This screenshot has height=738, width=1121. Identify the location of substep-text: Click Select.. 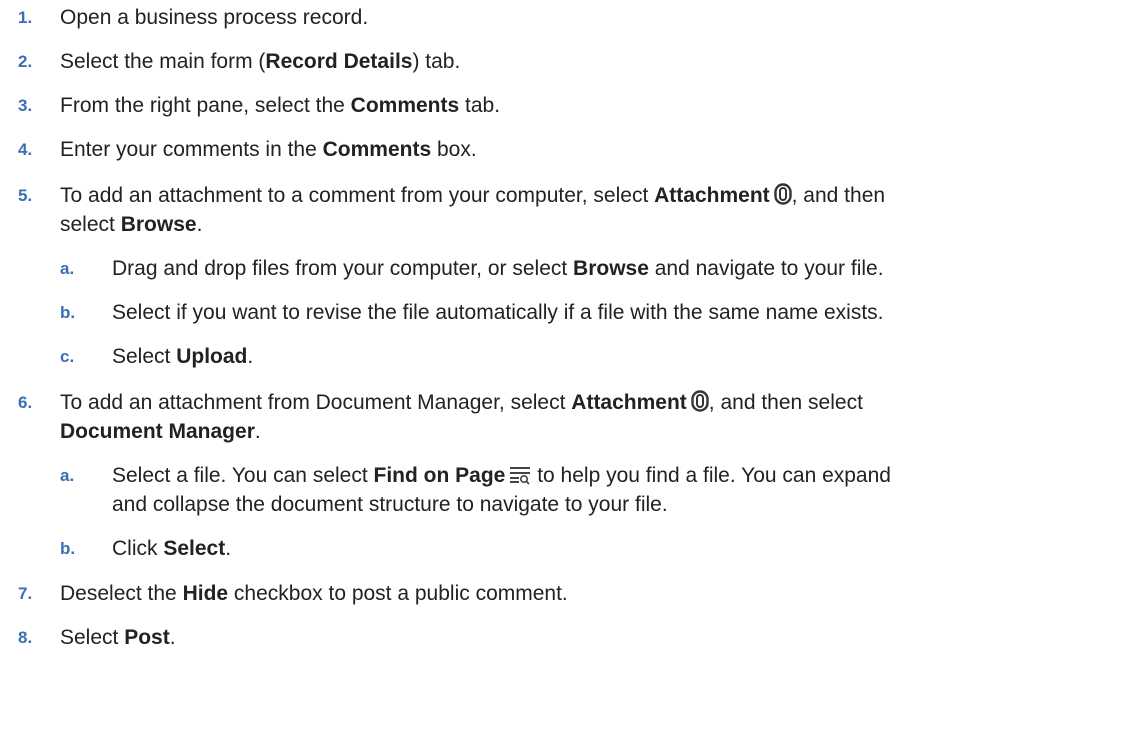
(612, 548).